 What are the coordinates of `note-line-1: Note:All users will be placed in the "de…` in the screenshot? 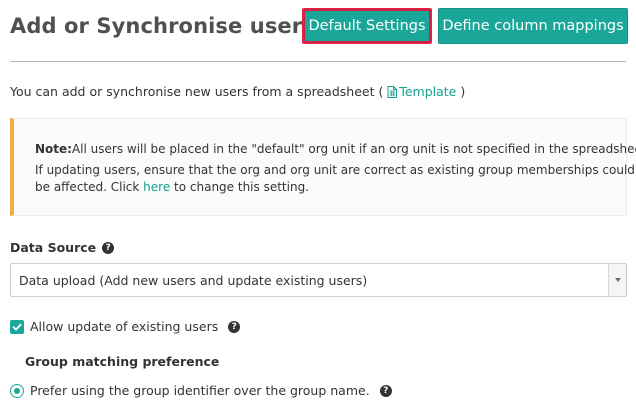 It's located at (335, 149).